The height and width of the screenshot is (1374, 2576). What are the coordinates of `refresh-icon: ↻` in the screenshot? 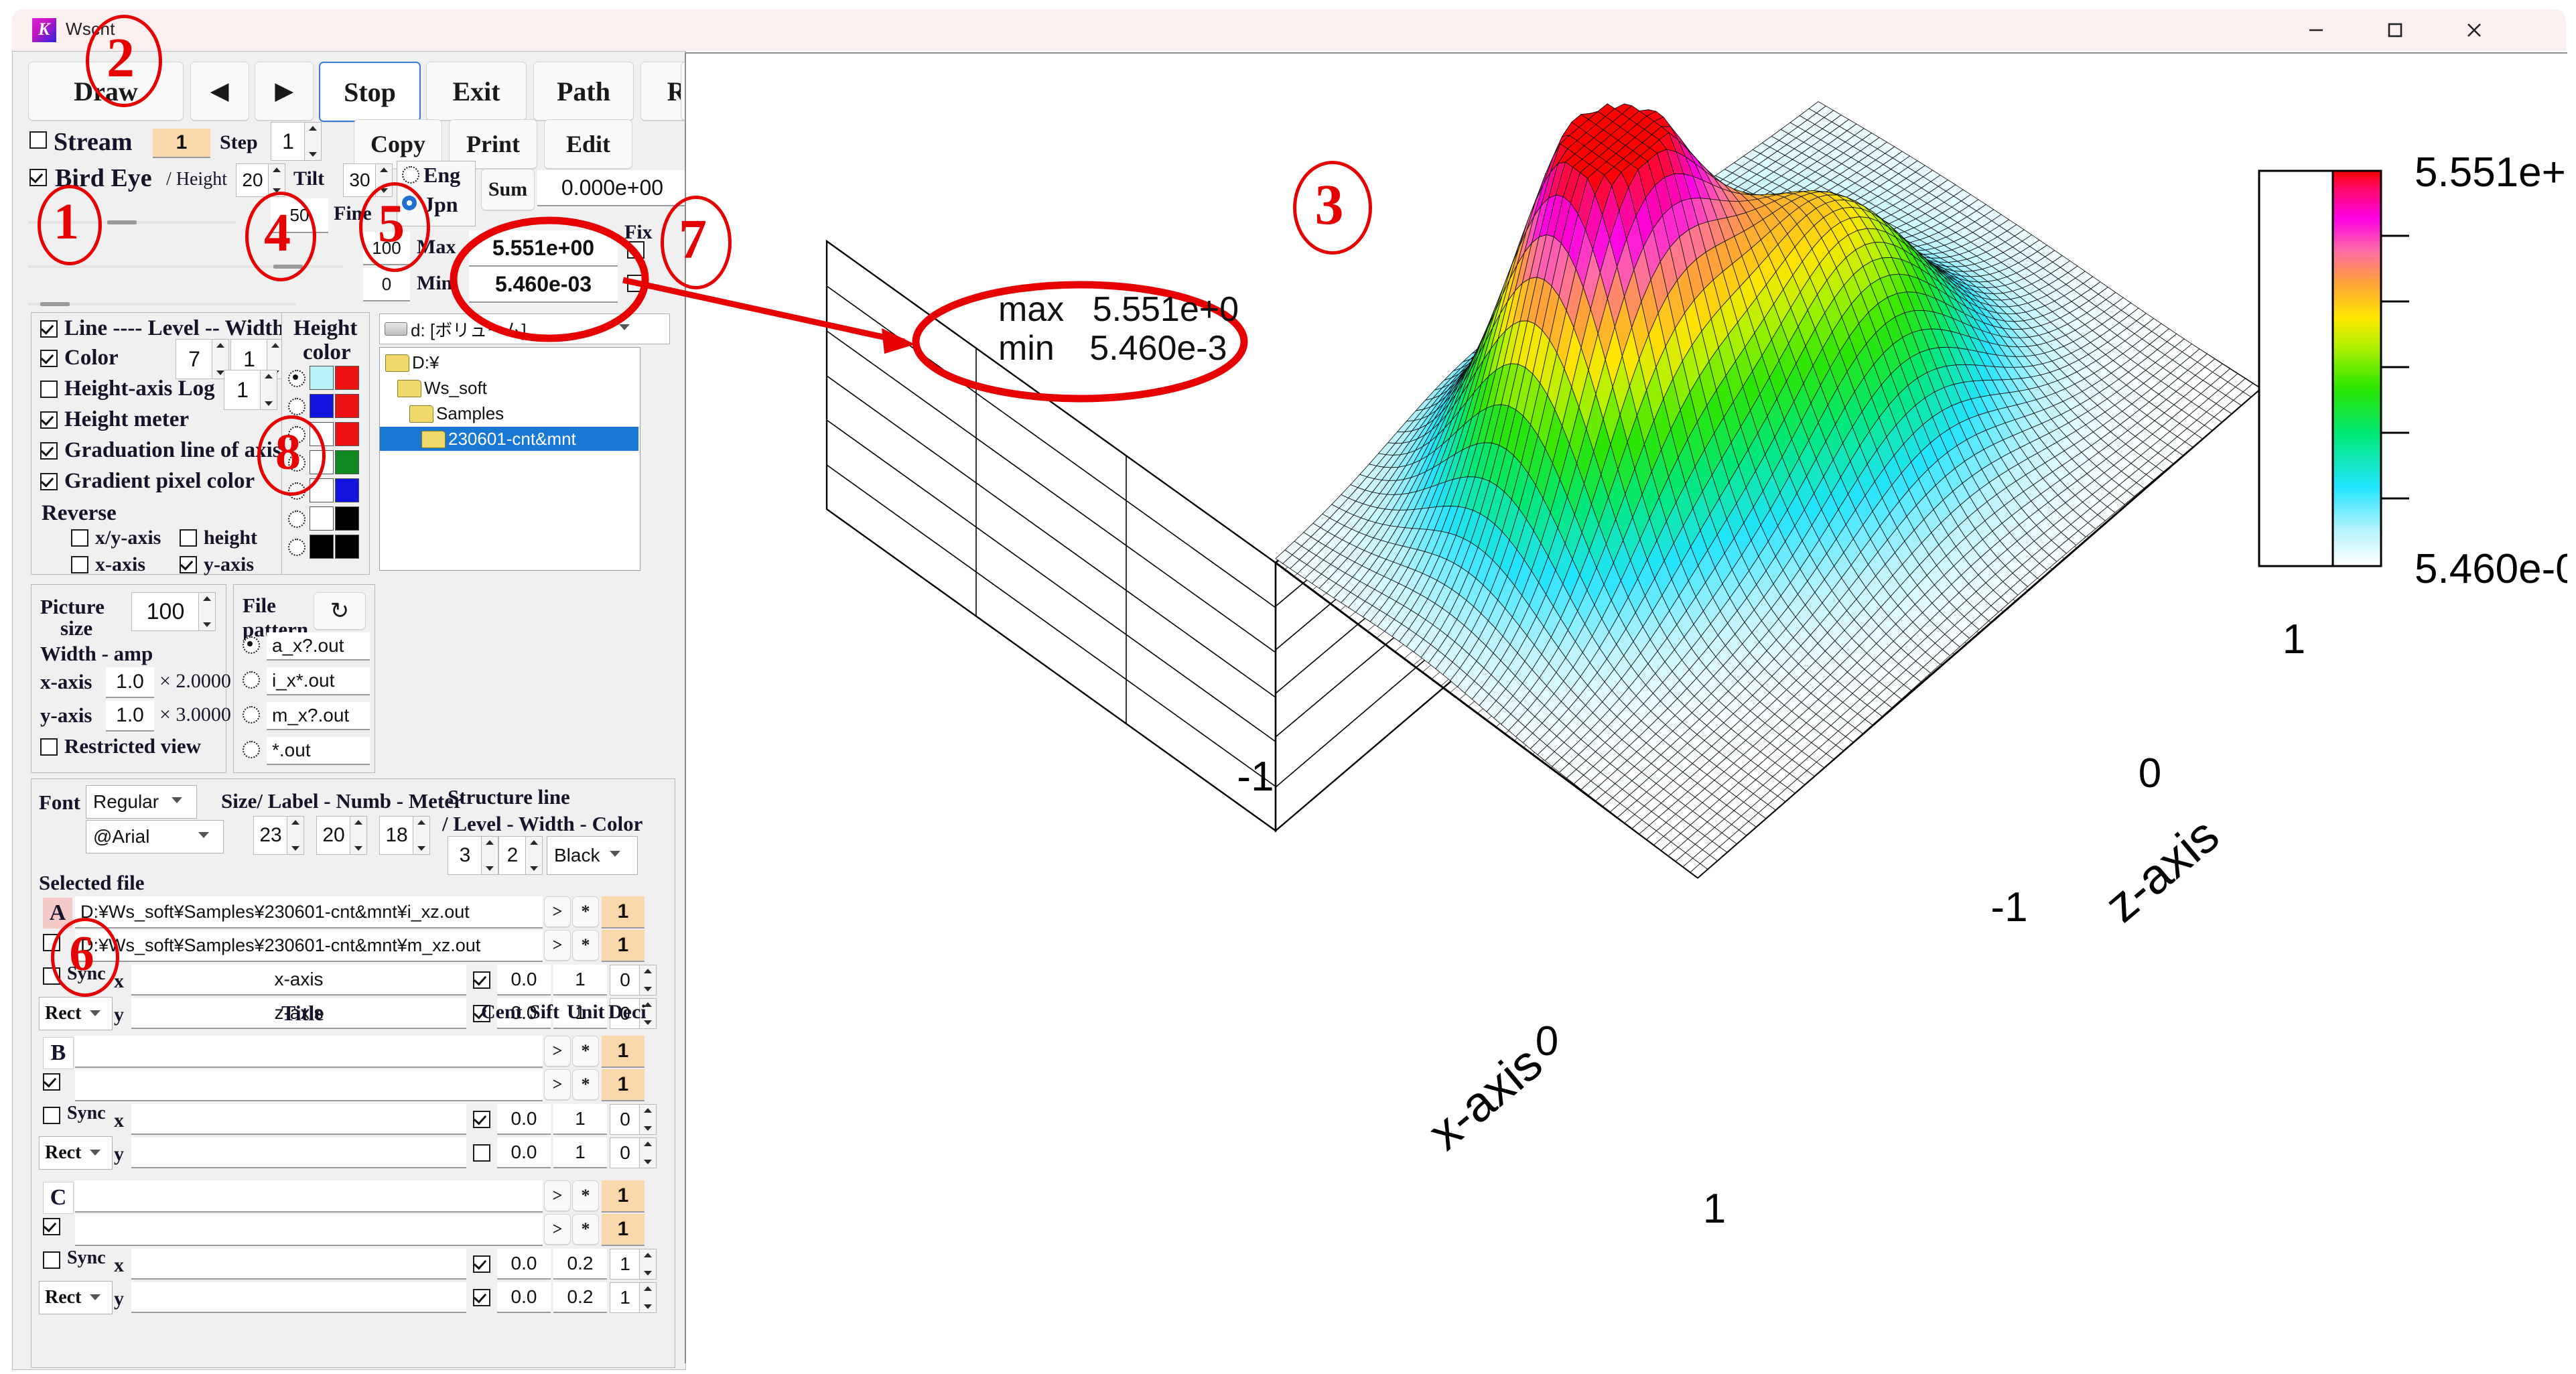 It's located at (340, 611).